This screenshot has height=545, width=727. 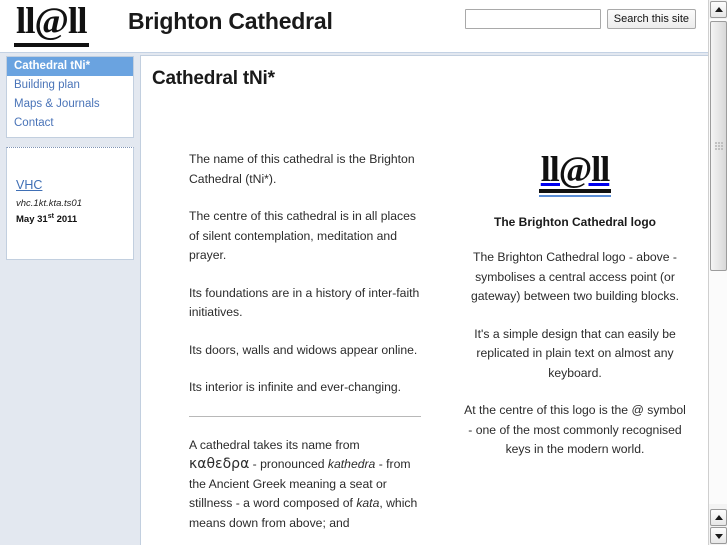 I want to click on grip-icon, so click(x=718, y=146).